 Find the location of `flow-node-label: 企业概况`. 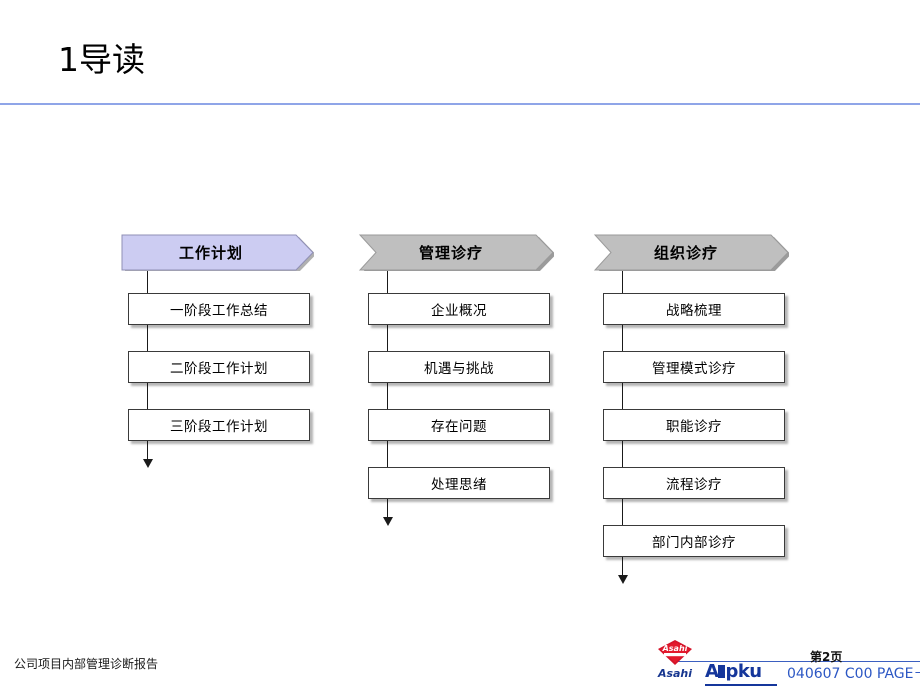

flow-node-label: 企业概况 is located at coordinates (459, 311).